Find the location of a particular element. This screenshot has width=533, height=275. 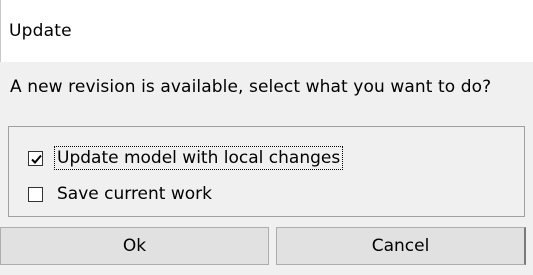

update-model-label: Update model with local changes is located at coordinates (198, 158).